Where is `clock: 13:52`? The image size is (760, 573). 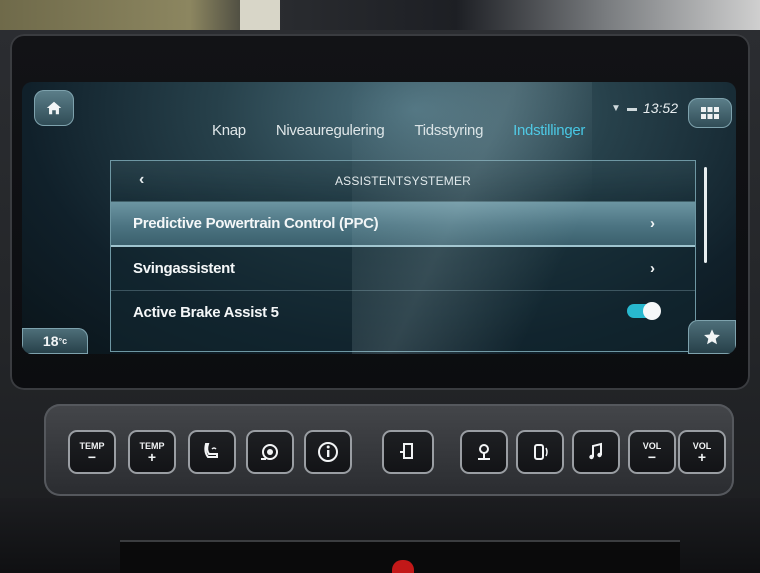 clock: 13:52 is located at coordinates (660, 108).